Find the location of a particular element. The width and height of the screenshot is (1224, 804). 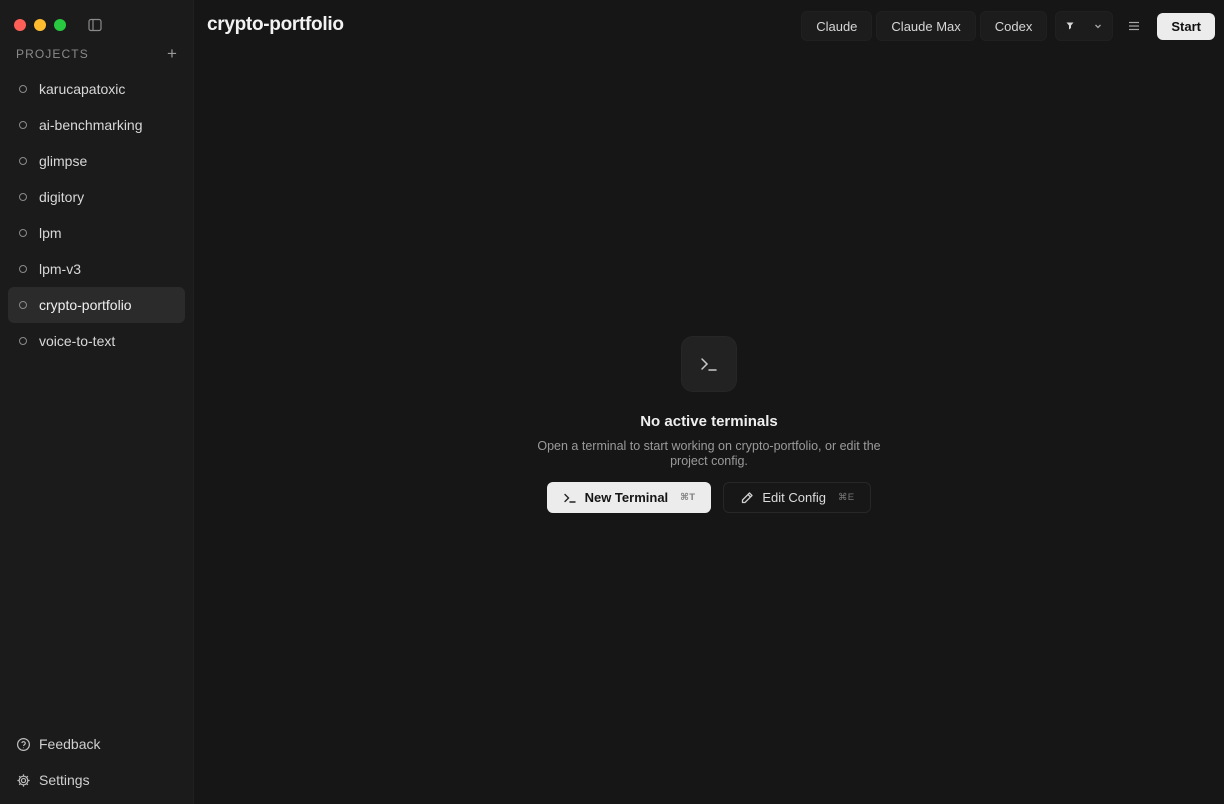

tab-claude: Claude is located at coordinates (837, 26).